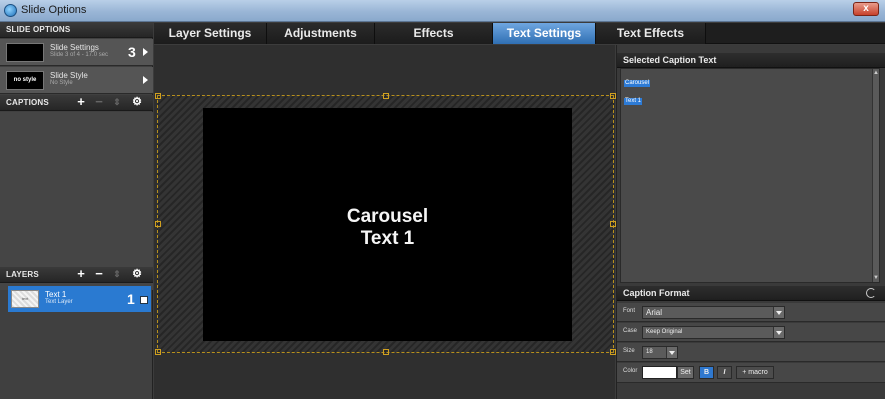 This screenshot has width=885, height=399. What do you see at coordinates (724, 372) in the screenshot?
I see `italic-button: I` at bounding box center [724, 372].